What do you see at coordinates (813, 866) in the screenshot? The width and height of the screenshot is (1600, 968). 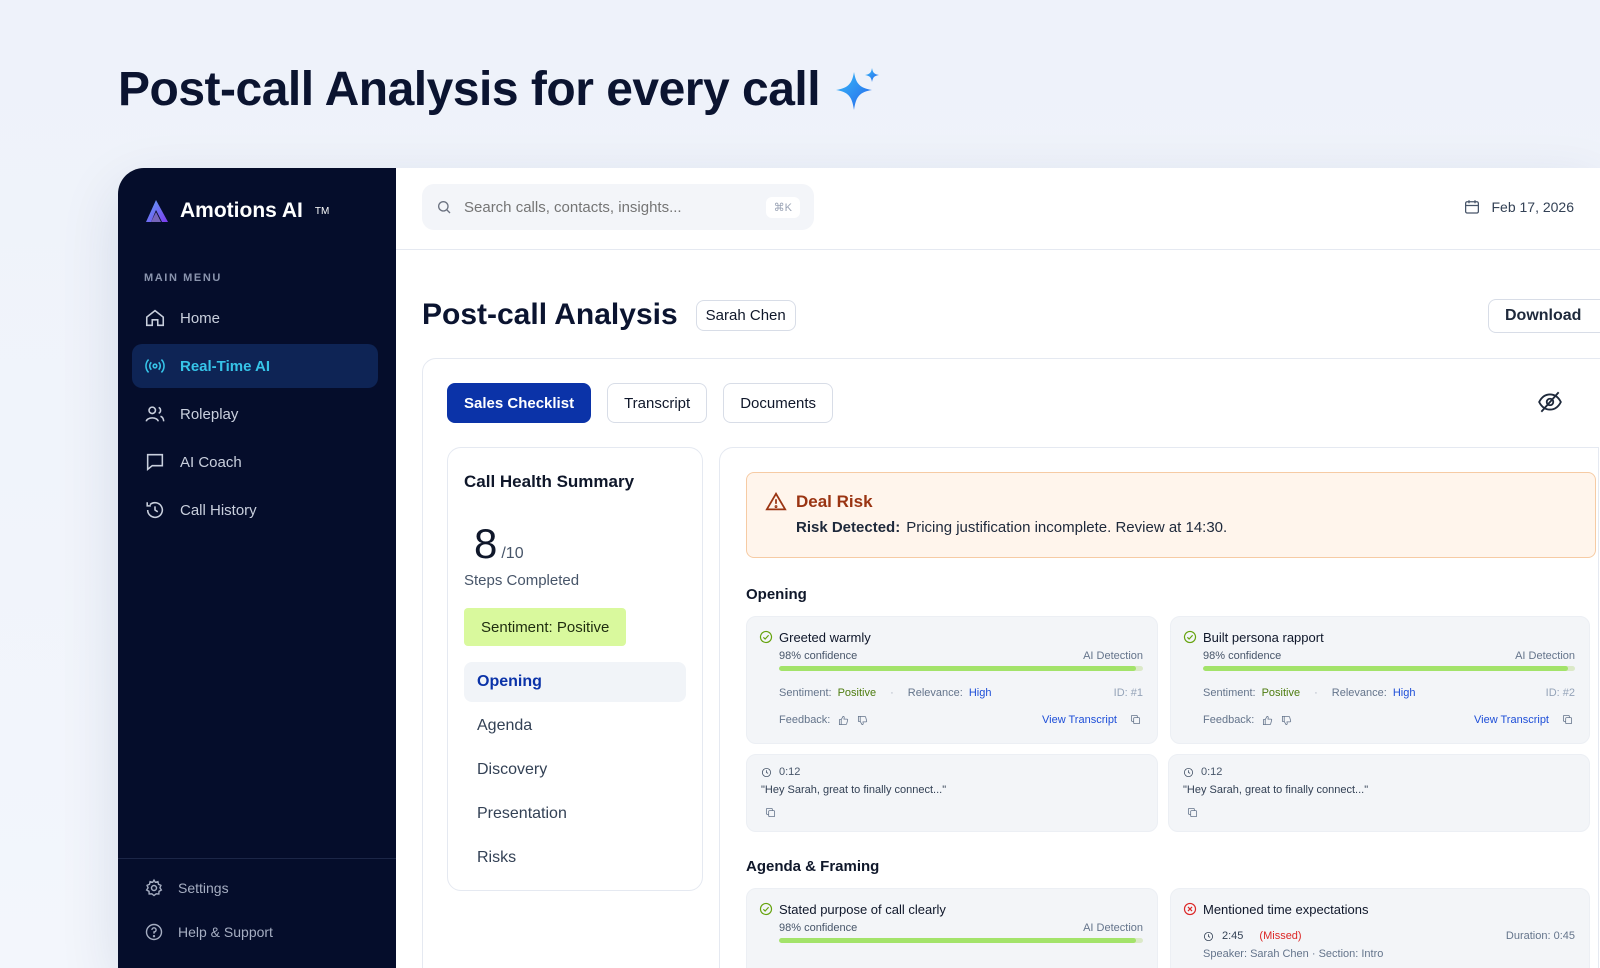 I see `group-title-agenda: Agenda & Framing` at bounding box center [813, 866].